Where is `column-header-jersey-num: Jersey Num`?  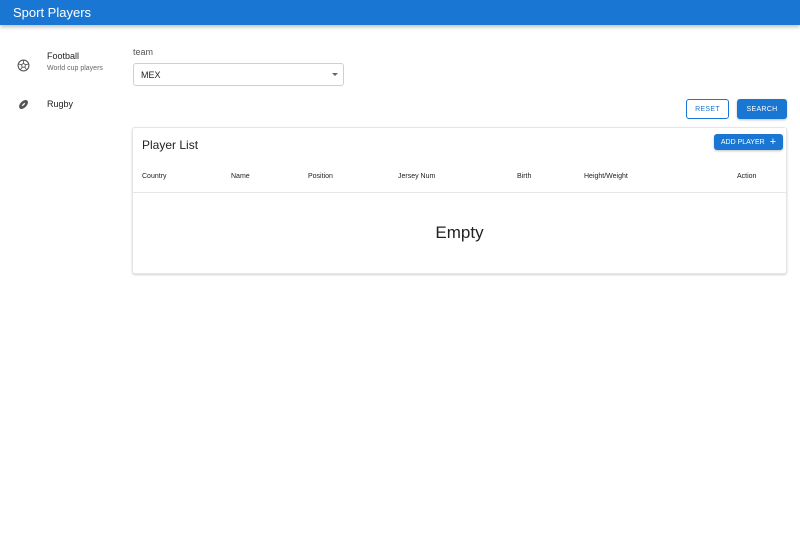
column-header-jersey-num: Jersey Num is located at coordinates (417, 176).